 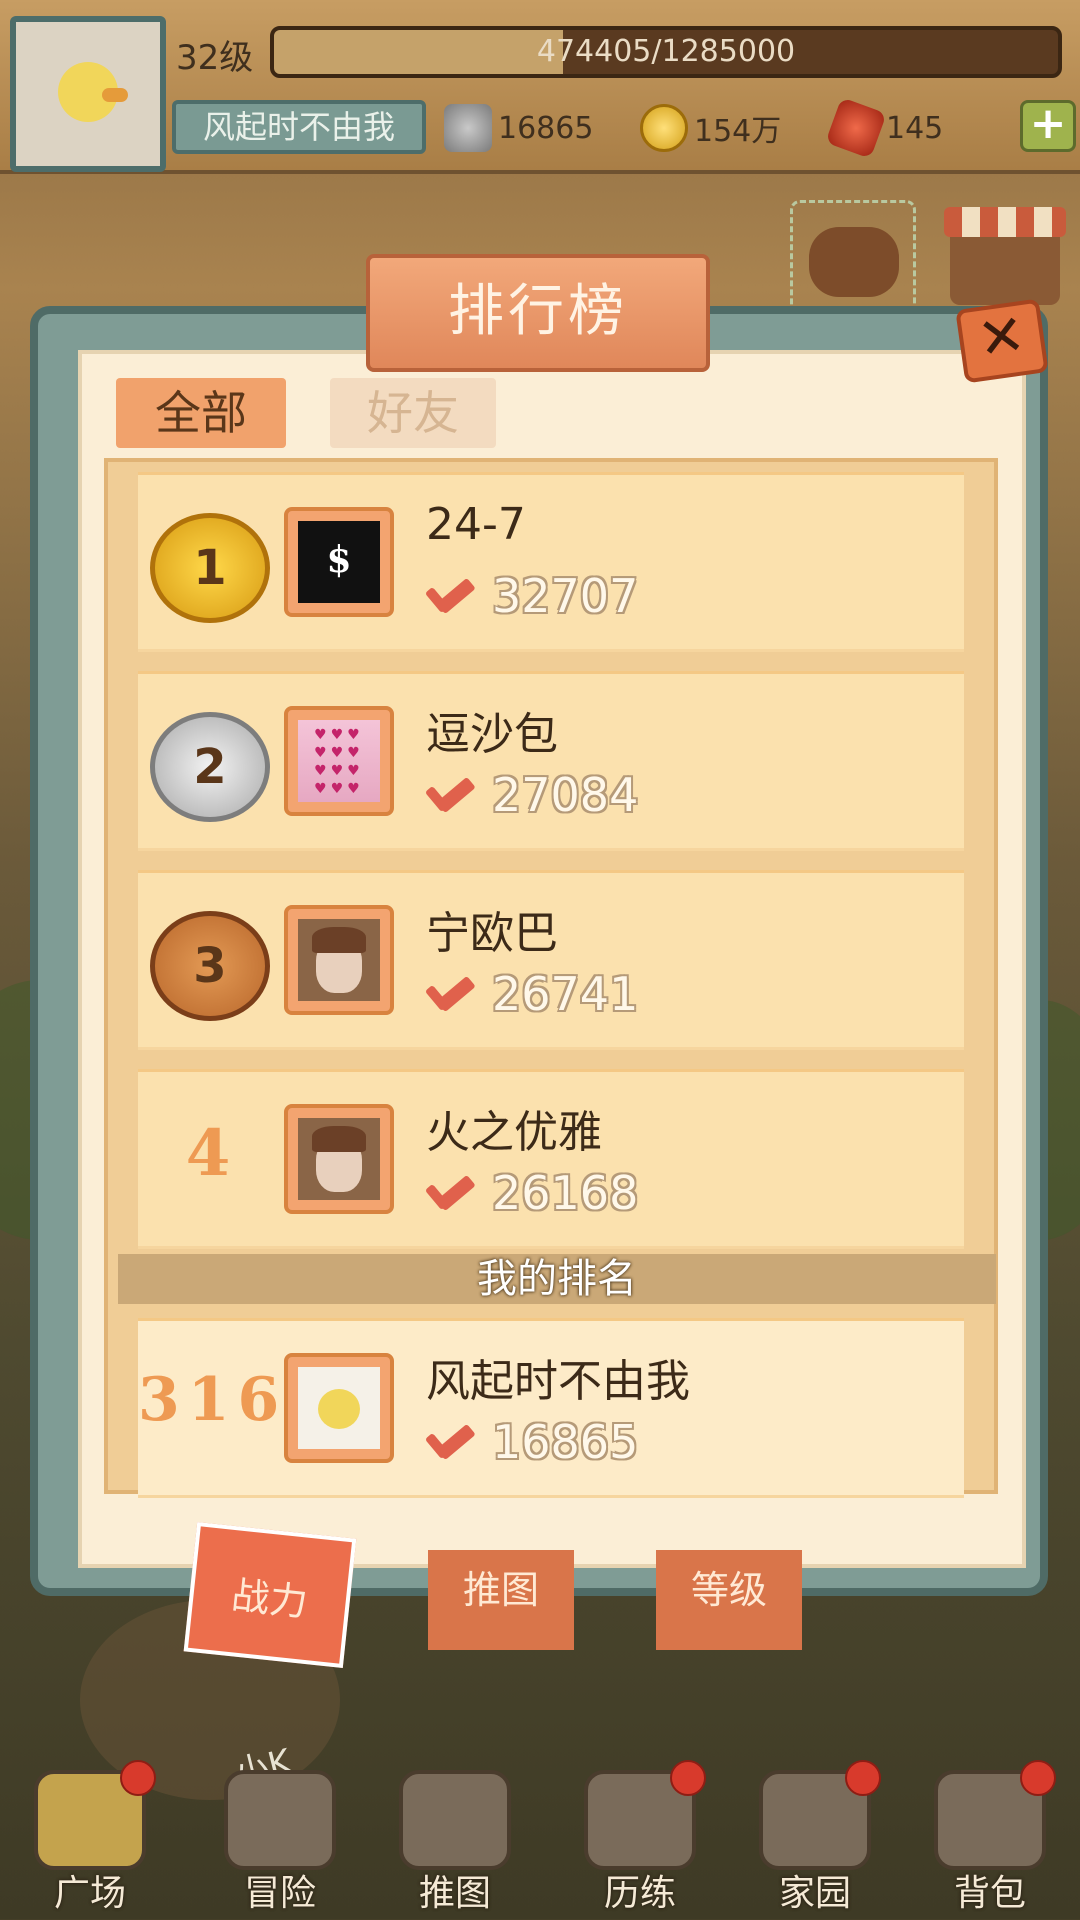 I want to click on player-avatar: $, so click(x=339, y=562).